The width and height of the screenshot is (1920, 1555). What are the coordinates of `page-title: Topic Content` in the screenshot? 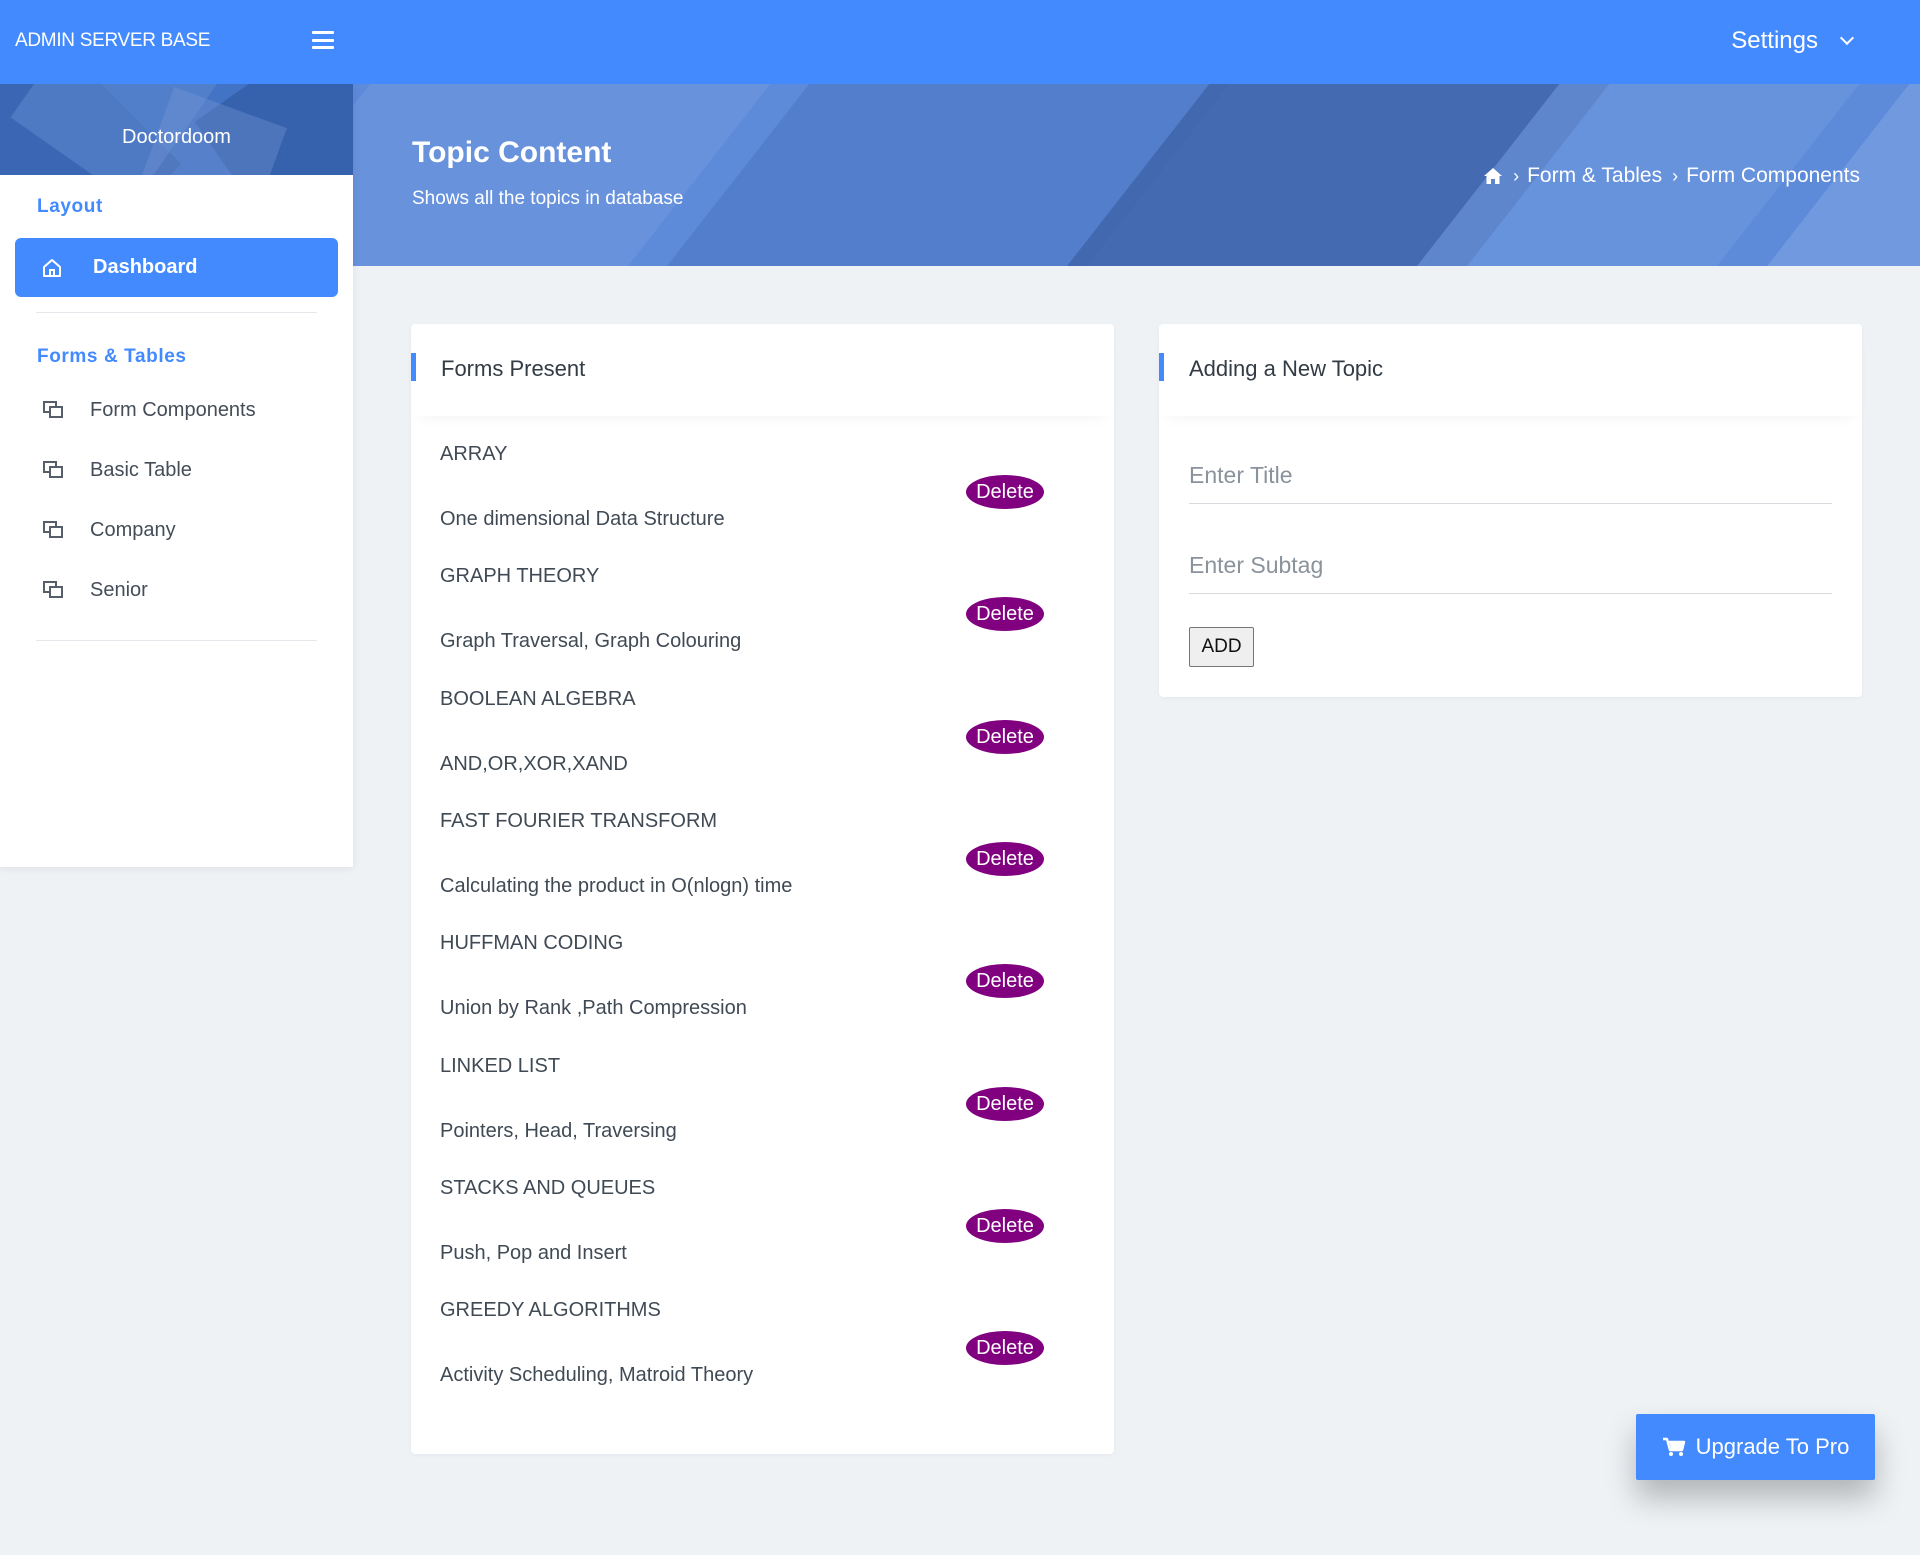 It's located at (512, 152).